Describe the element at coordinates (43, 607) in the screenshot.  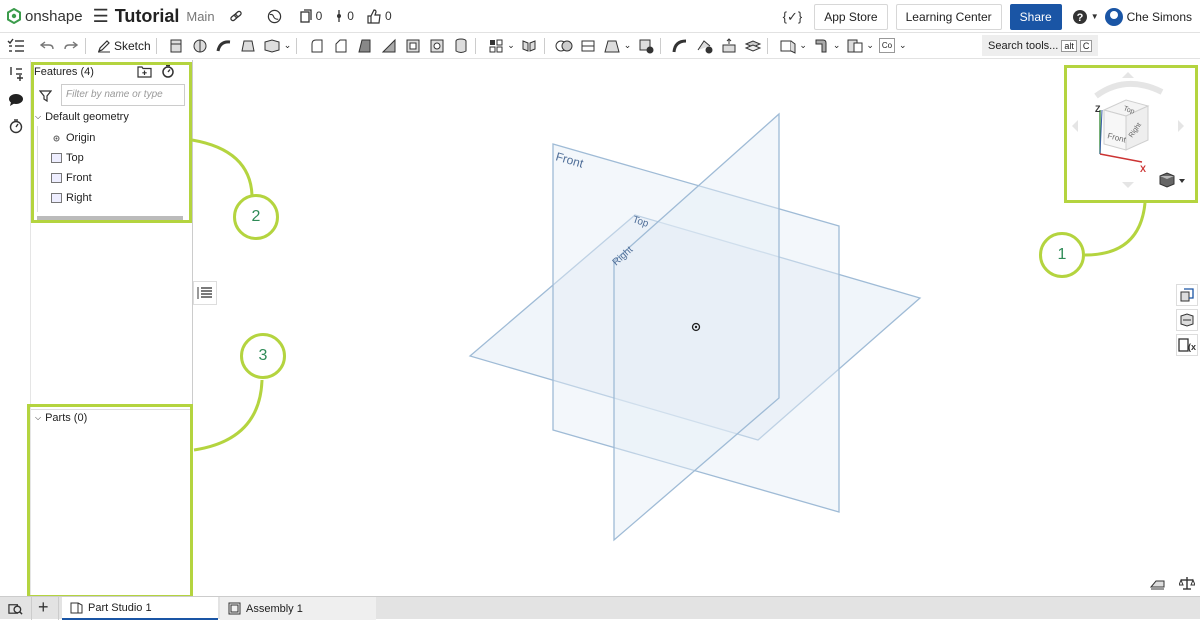
I see `add-tab-icon: +` at that location.